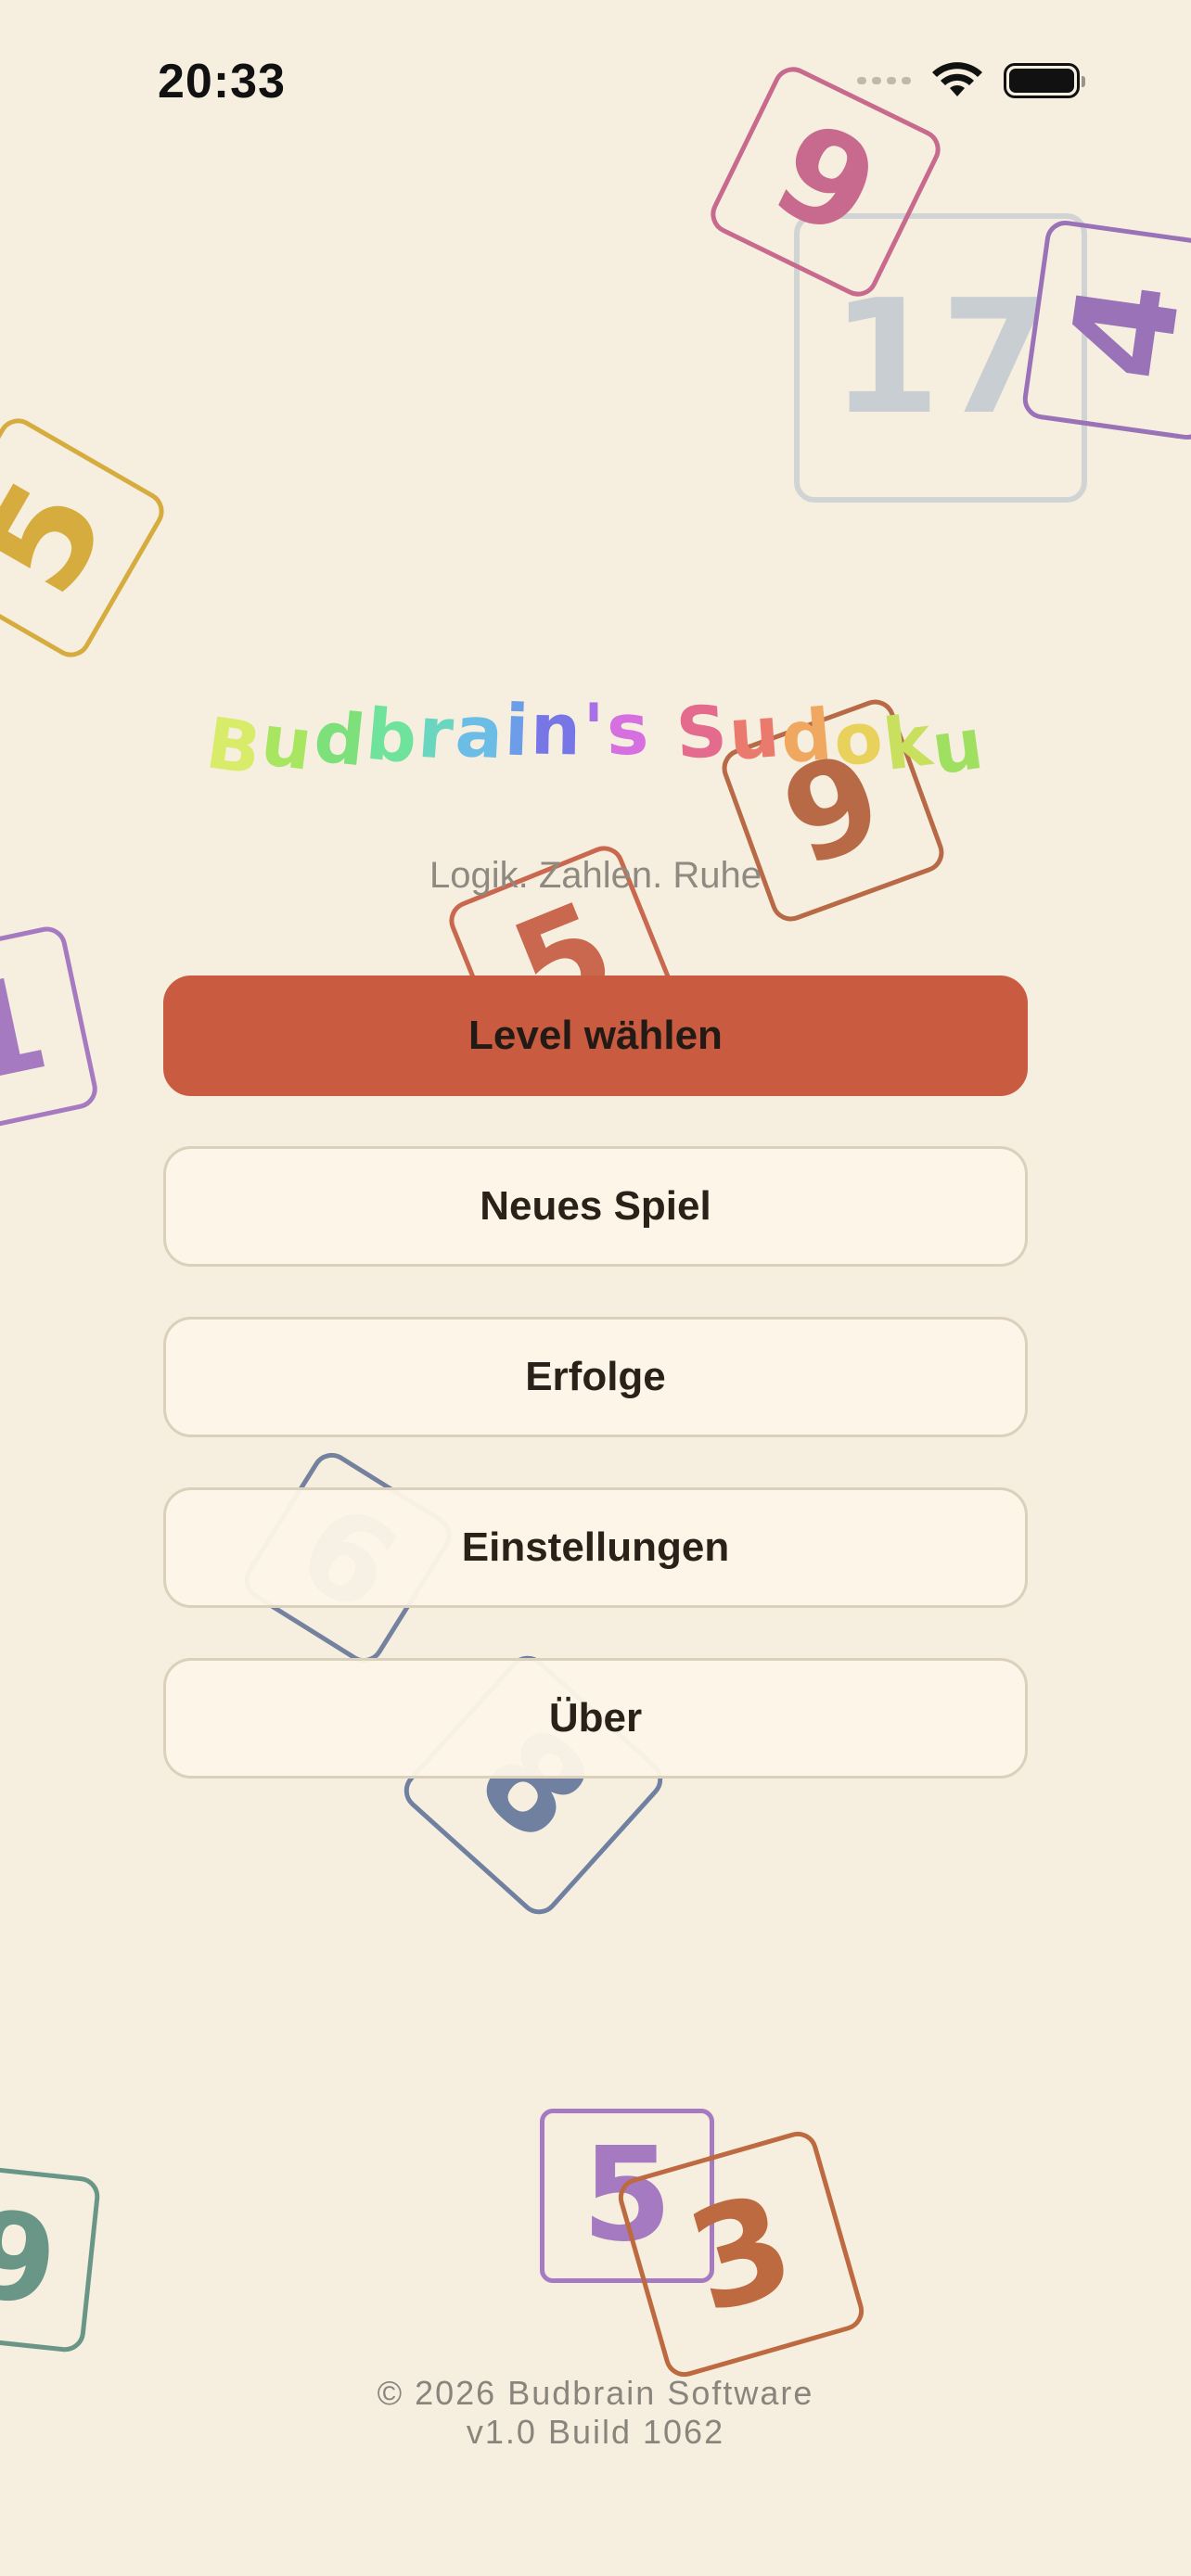 This screenshot has height=2576, width=1191. I want to click on status-icons, so click(971, 80).